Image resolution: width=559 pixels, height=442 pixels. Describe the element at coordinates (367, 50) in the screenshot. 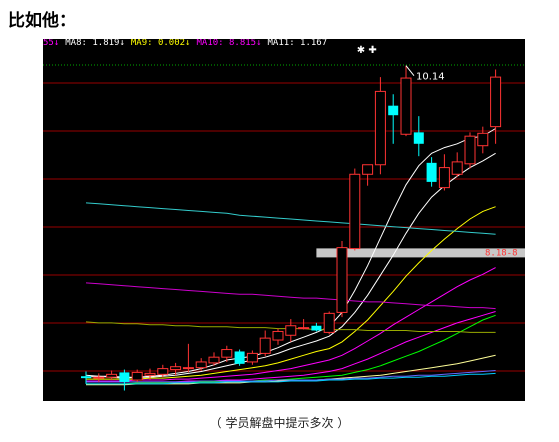

I see `signal-markers: ✱ ✚` at that location.